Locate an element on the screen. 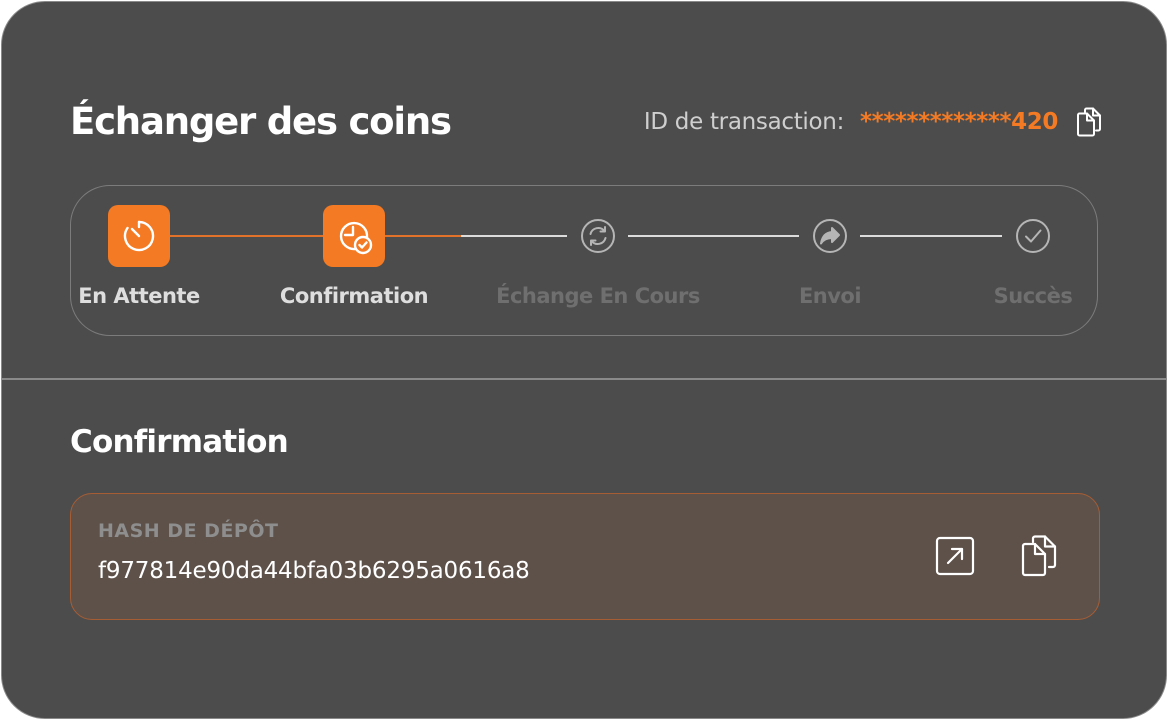 Image resolution: width=1168 pixels, height=720 pixels. transaction-id-label: ID de transaction: is located at coordinates (744, 122).